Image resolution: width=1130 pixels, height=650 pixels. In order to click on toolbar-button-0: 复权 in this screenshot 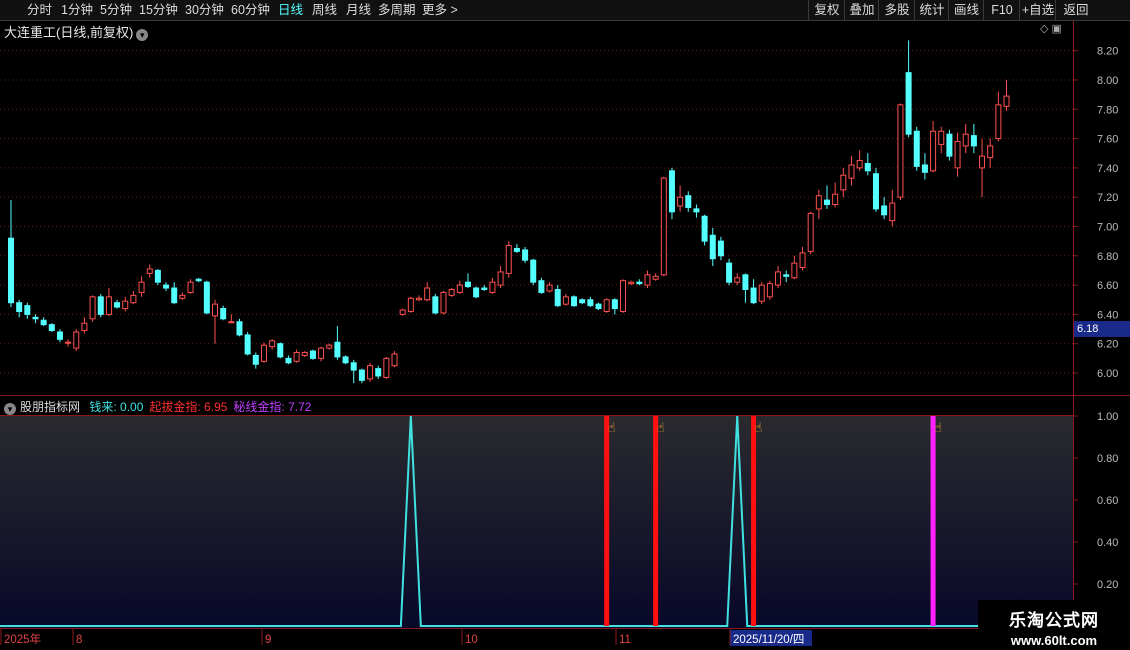, I will do `click(826, 10)`.